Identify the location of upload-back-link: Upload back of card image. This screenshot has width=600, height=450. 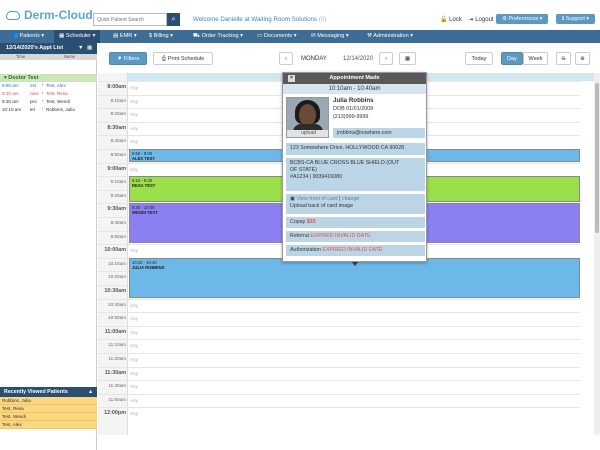
(355, 206).